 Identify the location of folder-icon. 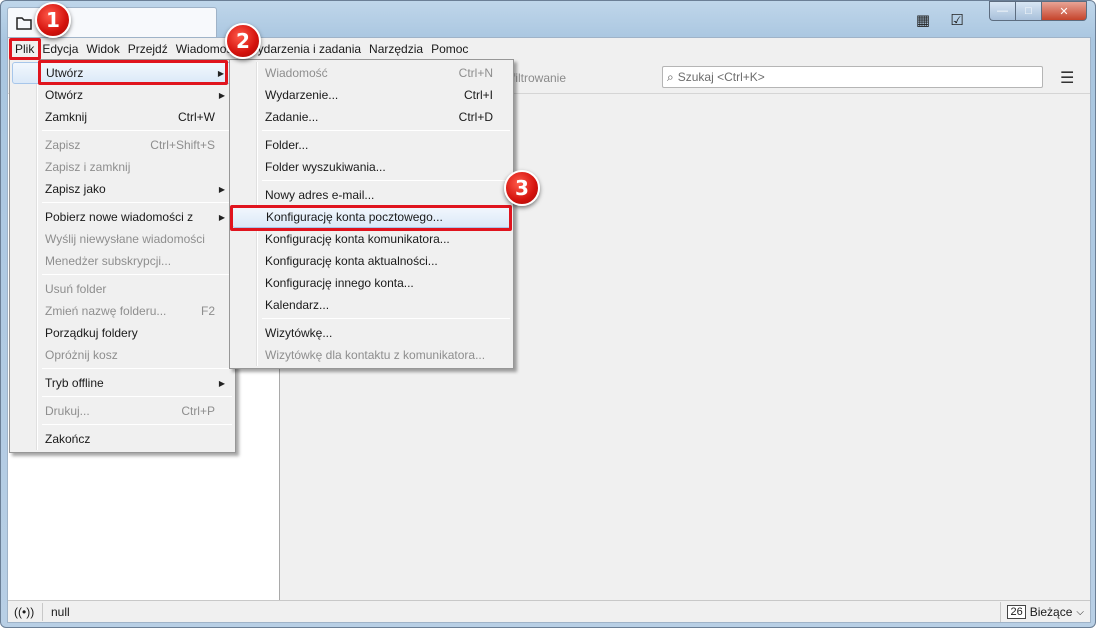
(24, 23).